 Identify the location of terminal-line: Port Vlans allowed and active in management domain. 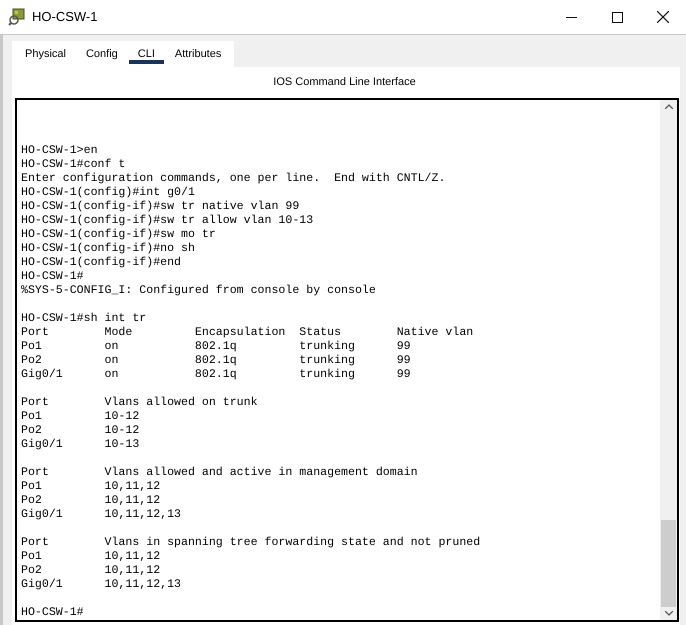
(219, 473).